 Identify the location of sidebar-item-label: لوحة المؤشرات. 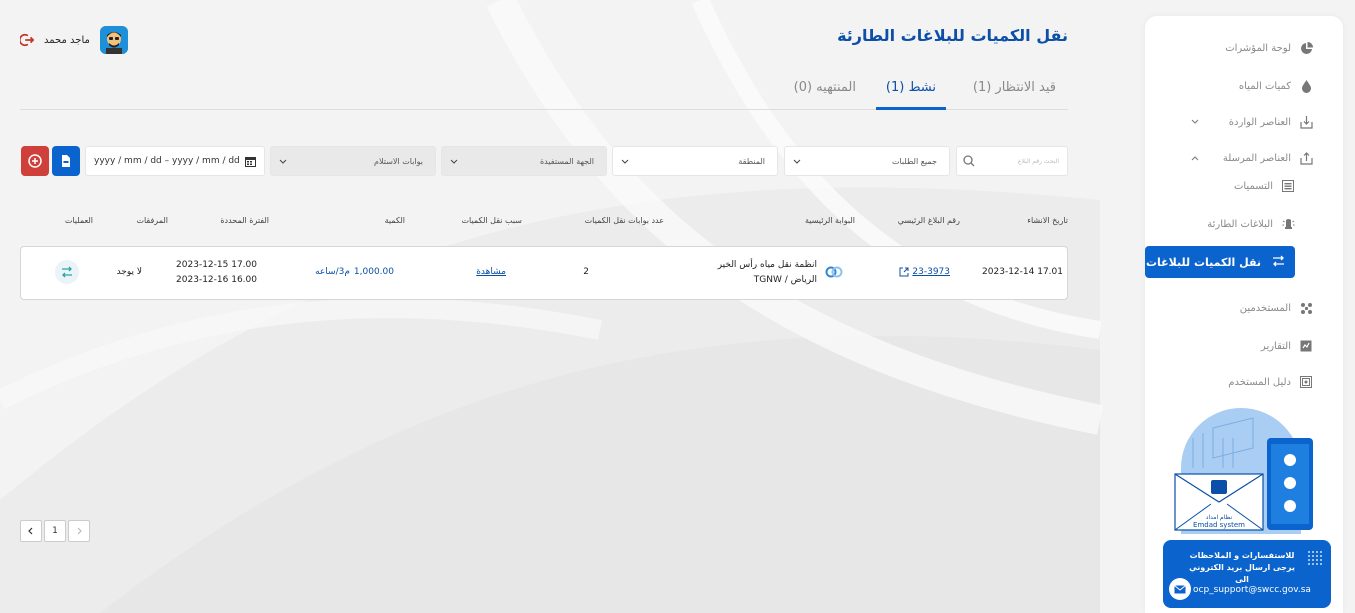
(1258, 48).